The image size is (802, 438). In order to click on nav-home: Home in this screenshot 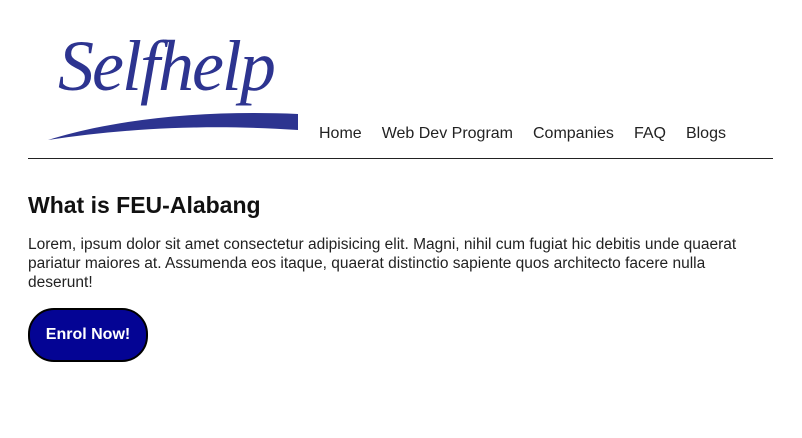, I will do `click(340, 134)`.